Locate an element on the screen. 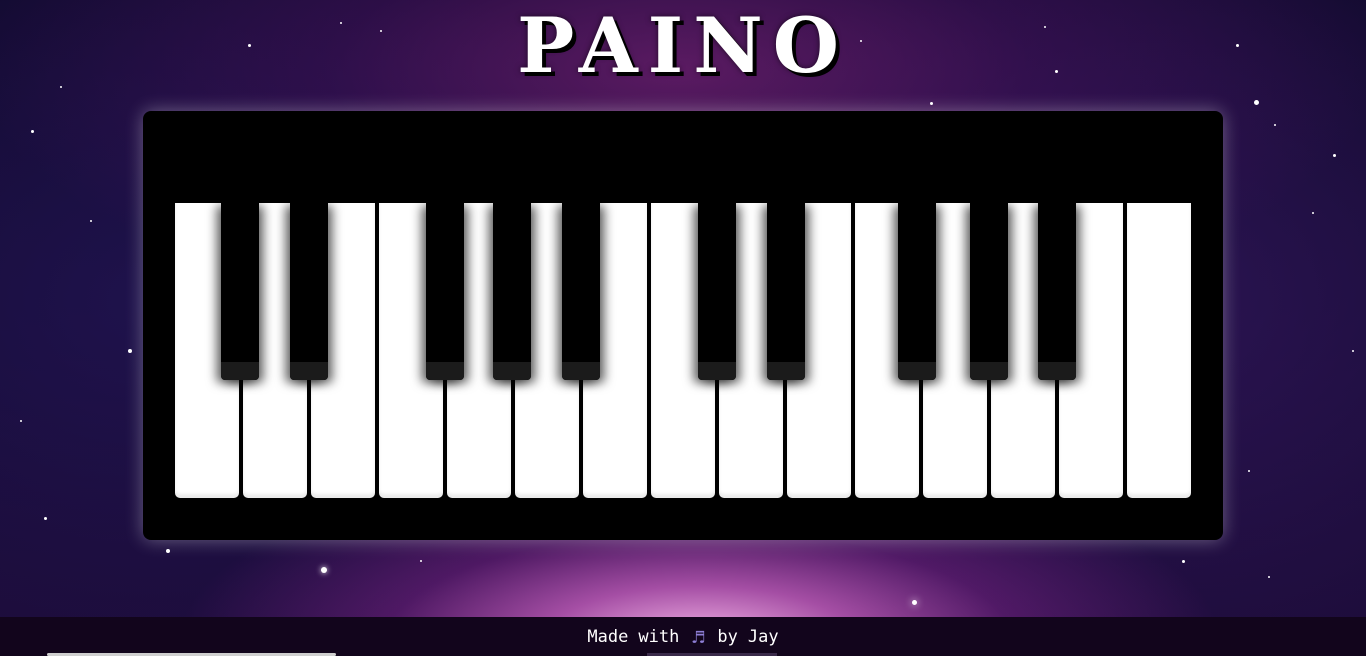  footer-made-text: Made is located at coordinates (608, 636).